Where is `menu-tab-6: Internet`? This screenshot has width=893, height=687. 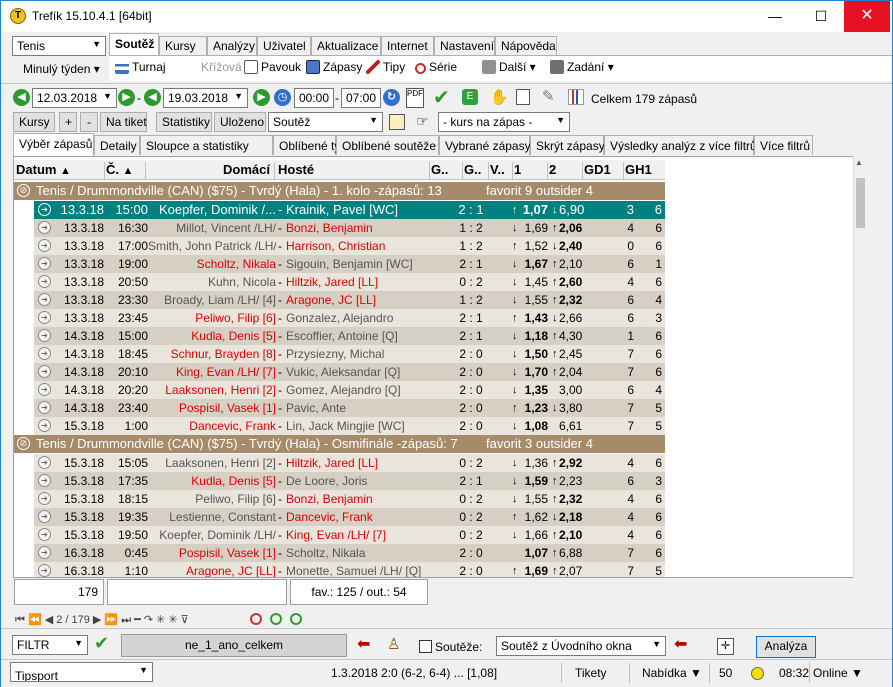
menu-tab-6: Internet is located at coordinates (407, 45).